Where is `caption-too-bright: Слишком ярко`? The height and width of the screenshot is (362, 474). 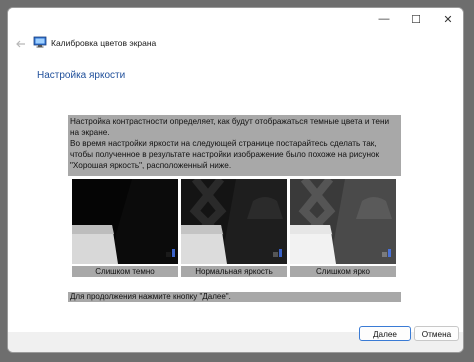 caption-too-bright: Слишком ярко is located at coordinates (343, 271).